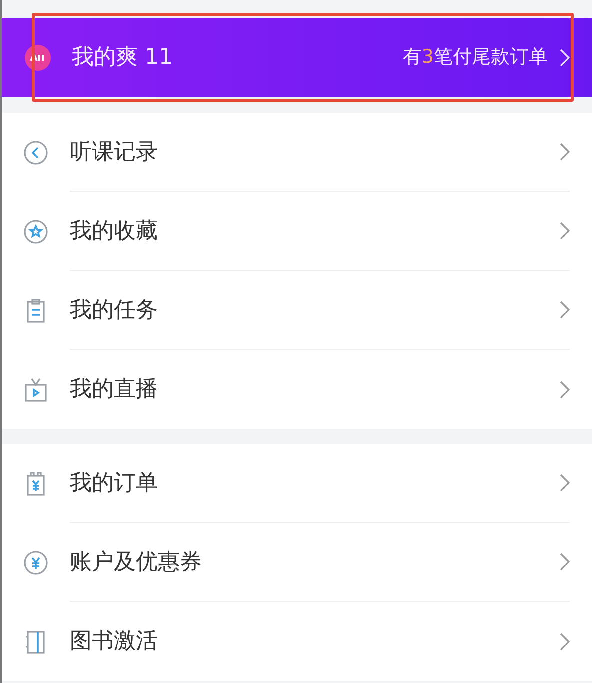 This screenshot has width=592, height=683. What do you see at coordinates (475, 57) in the screenshot?
I see `pending-orders-notice: 有3笔付尾款订单` at bounding box center [475, 57].